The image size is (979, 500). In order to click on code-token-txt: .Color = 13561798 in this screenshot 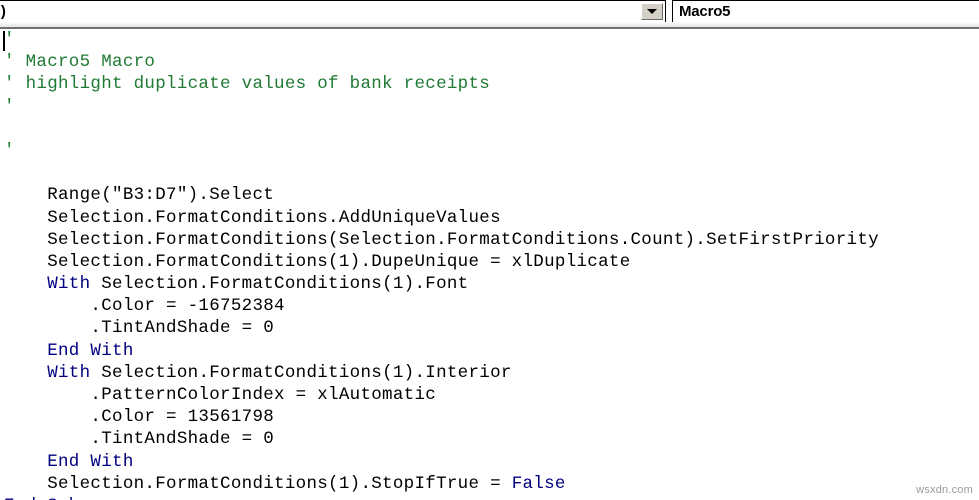, I will do `click(139, 417)`.